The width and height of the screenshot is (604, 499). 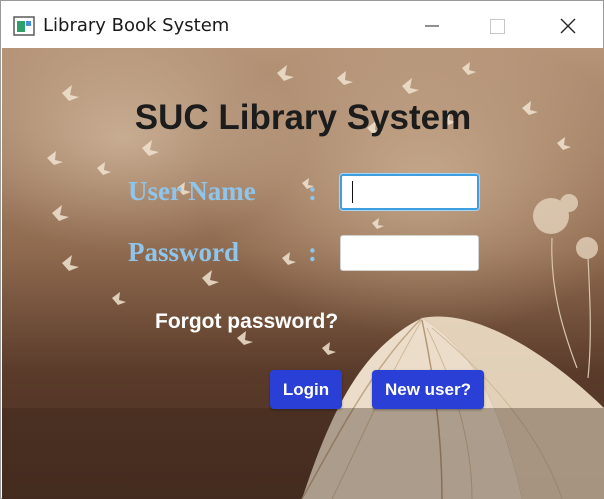 I want to click on minimize-icon, so click(x=432, y=26).